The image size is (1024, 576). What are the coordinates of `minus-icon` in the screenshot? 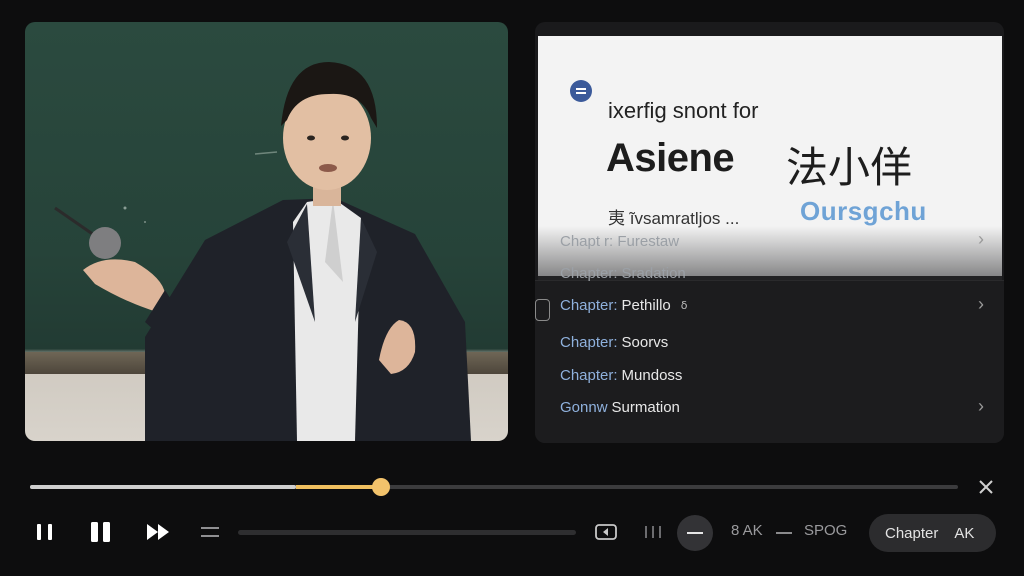 It's located at (695, 533).